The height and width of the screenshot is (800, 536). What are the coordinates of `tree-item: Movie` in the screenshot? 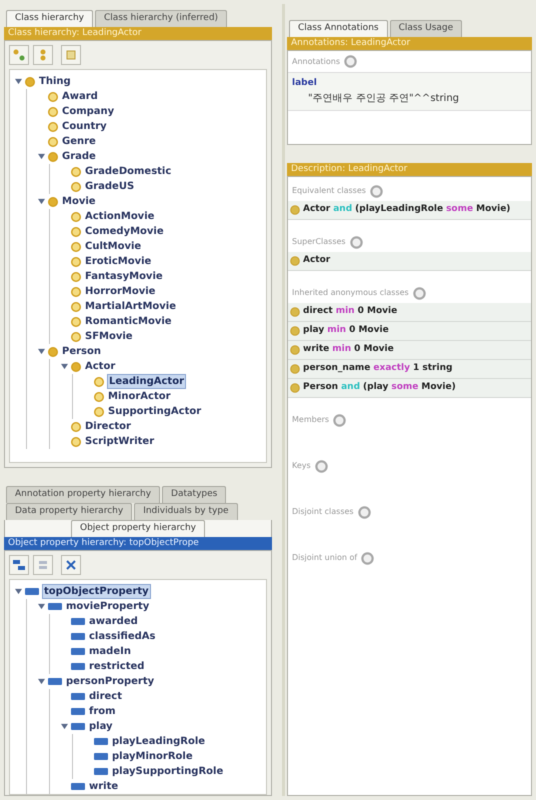 It's located at (79, 201).